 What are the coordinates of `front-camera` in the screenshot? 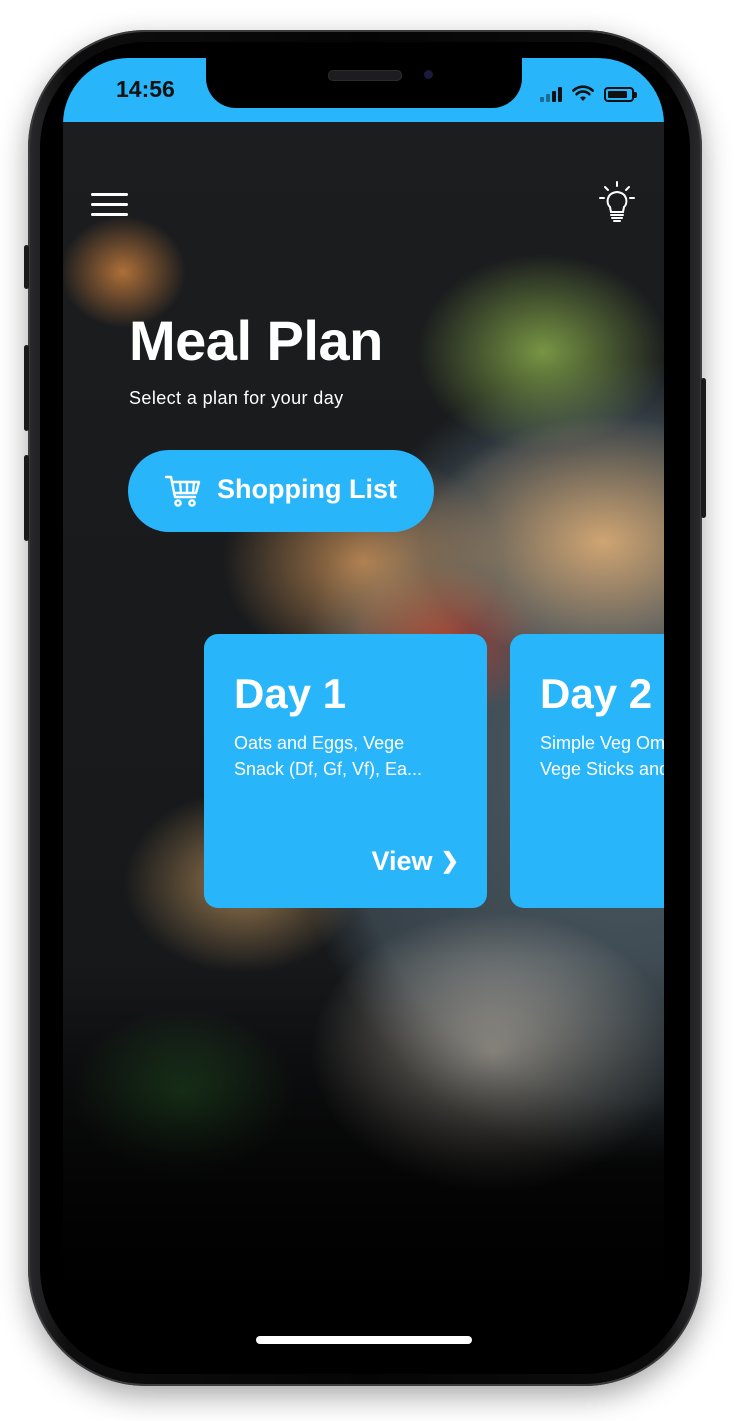 It's located at (428, 74).